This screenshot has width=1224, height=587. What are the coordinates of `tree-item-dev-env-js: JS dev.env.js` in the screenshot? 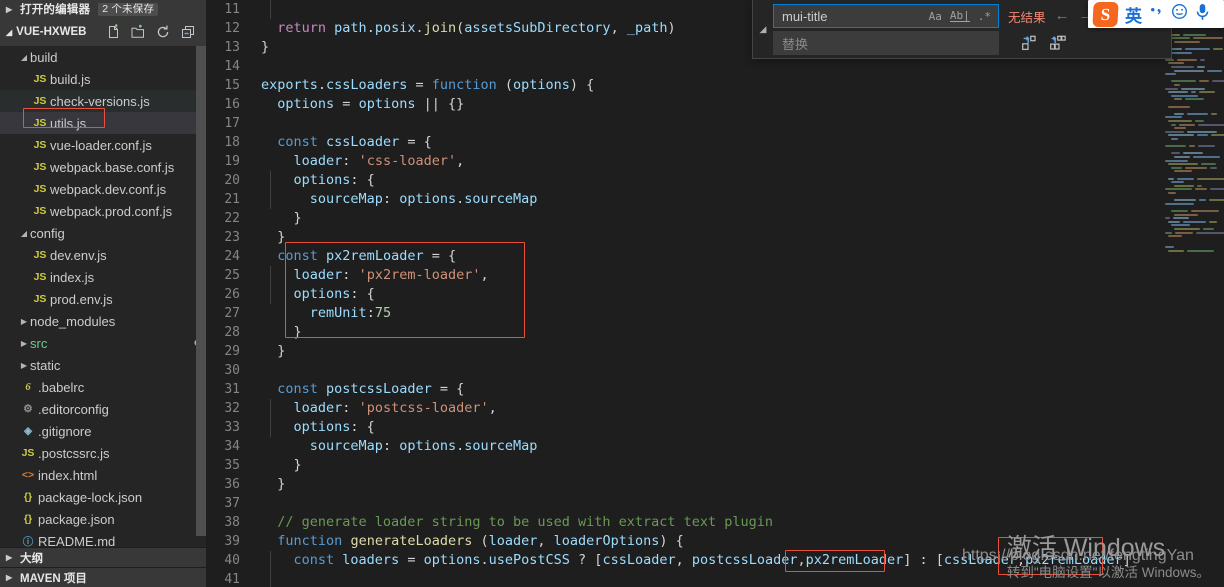 It's located at (103, 255).